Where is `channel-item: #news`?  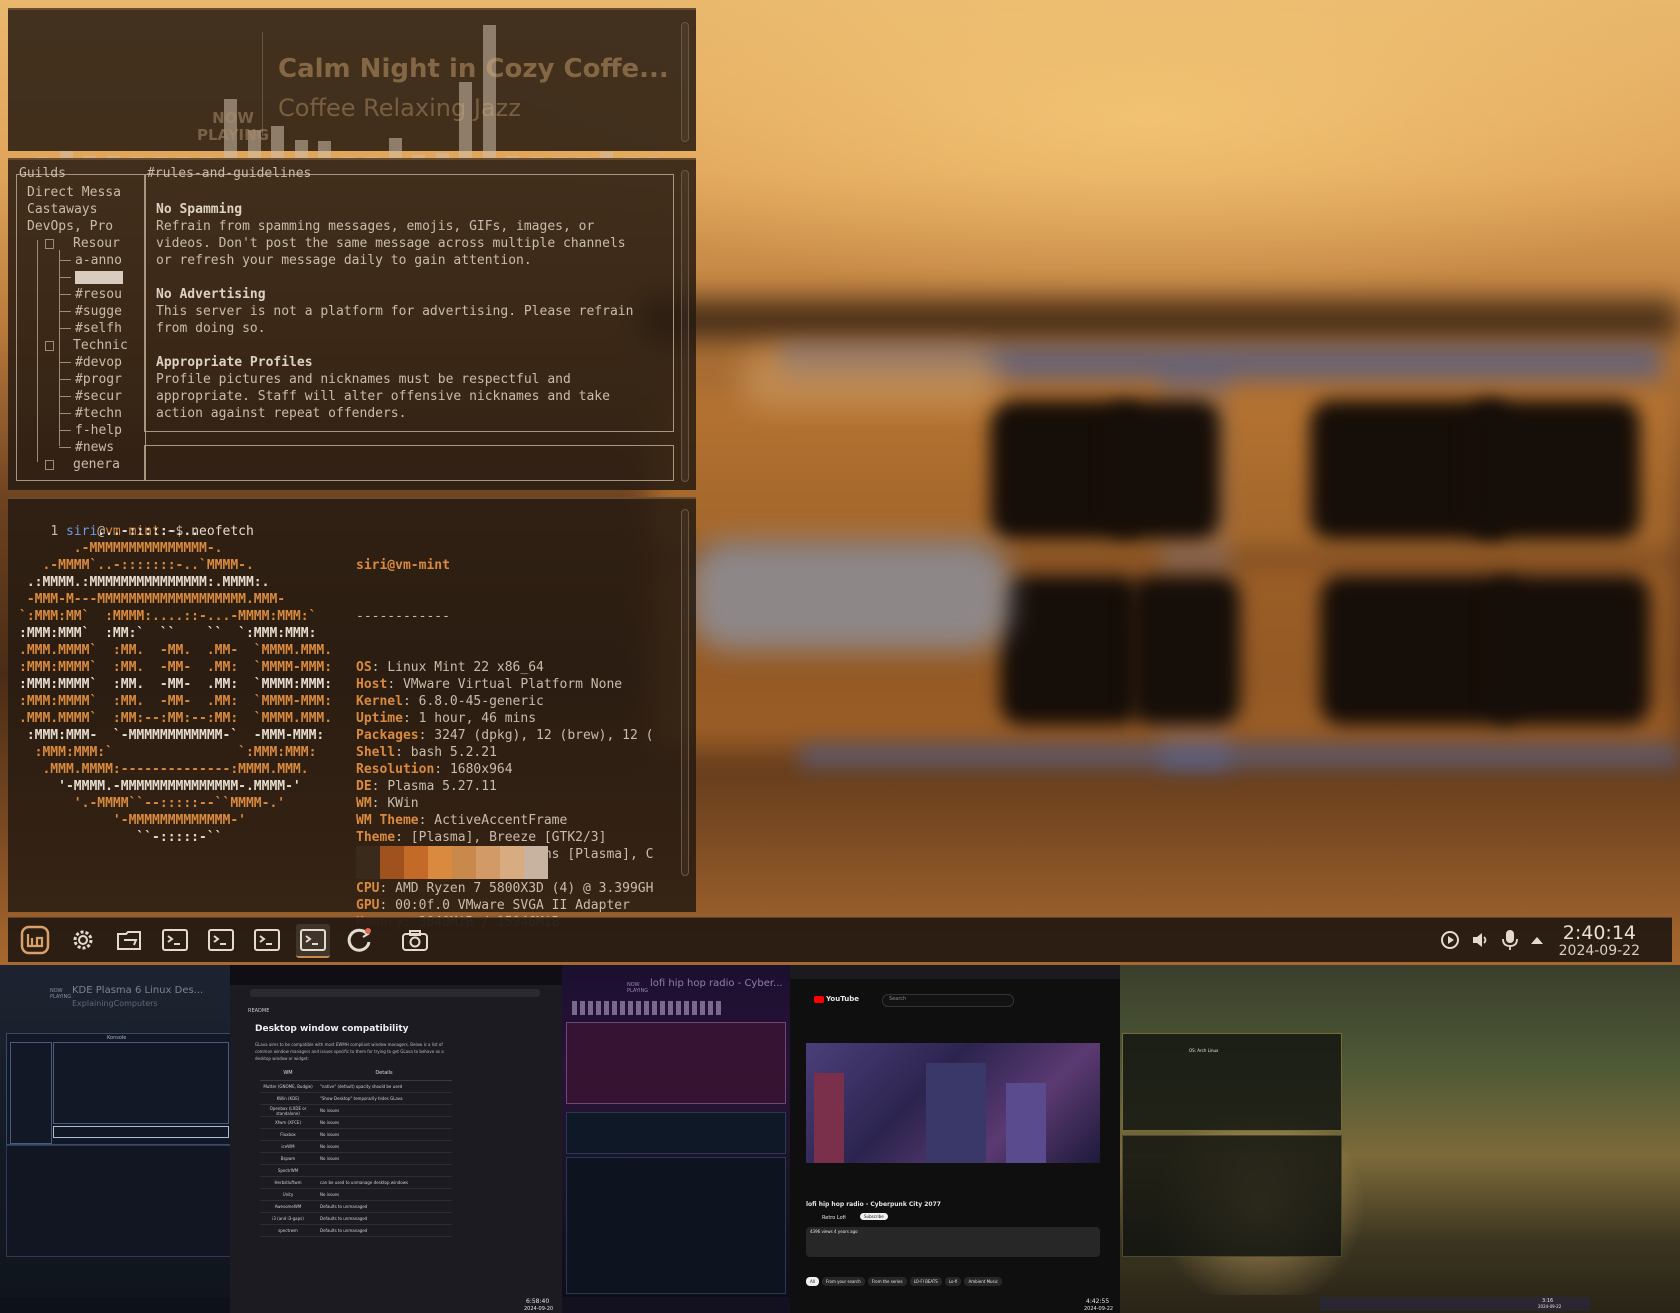 channel-item: #news is located at coordinates (94, 447).